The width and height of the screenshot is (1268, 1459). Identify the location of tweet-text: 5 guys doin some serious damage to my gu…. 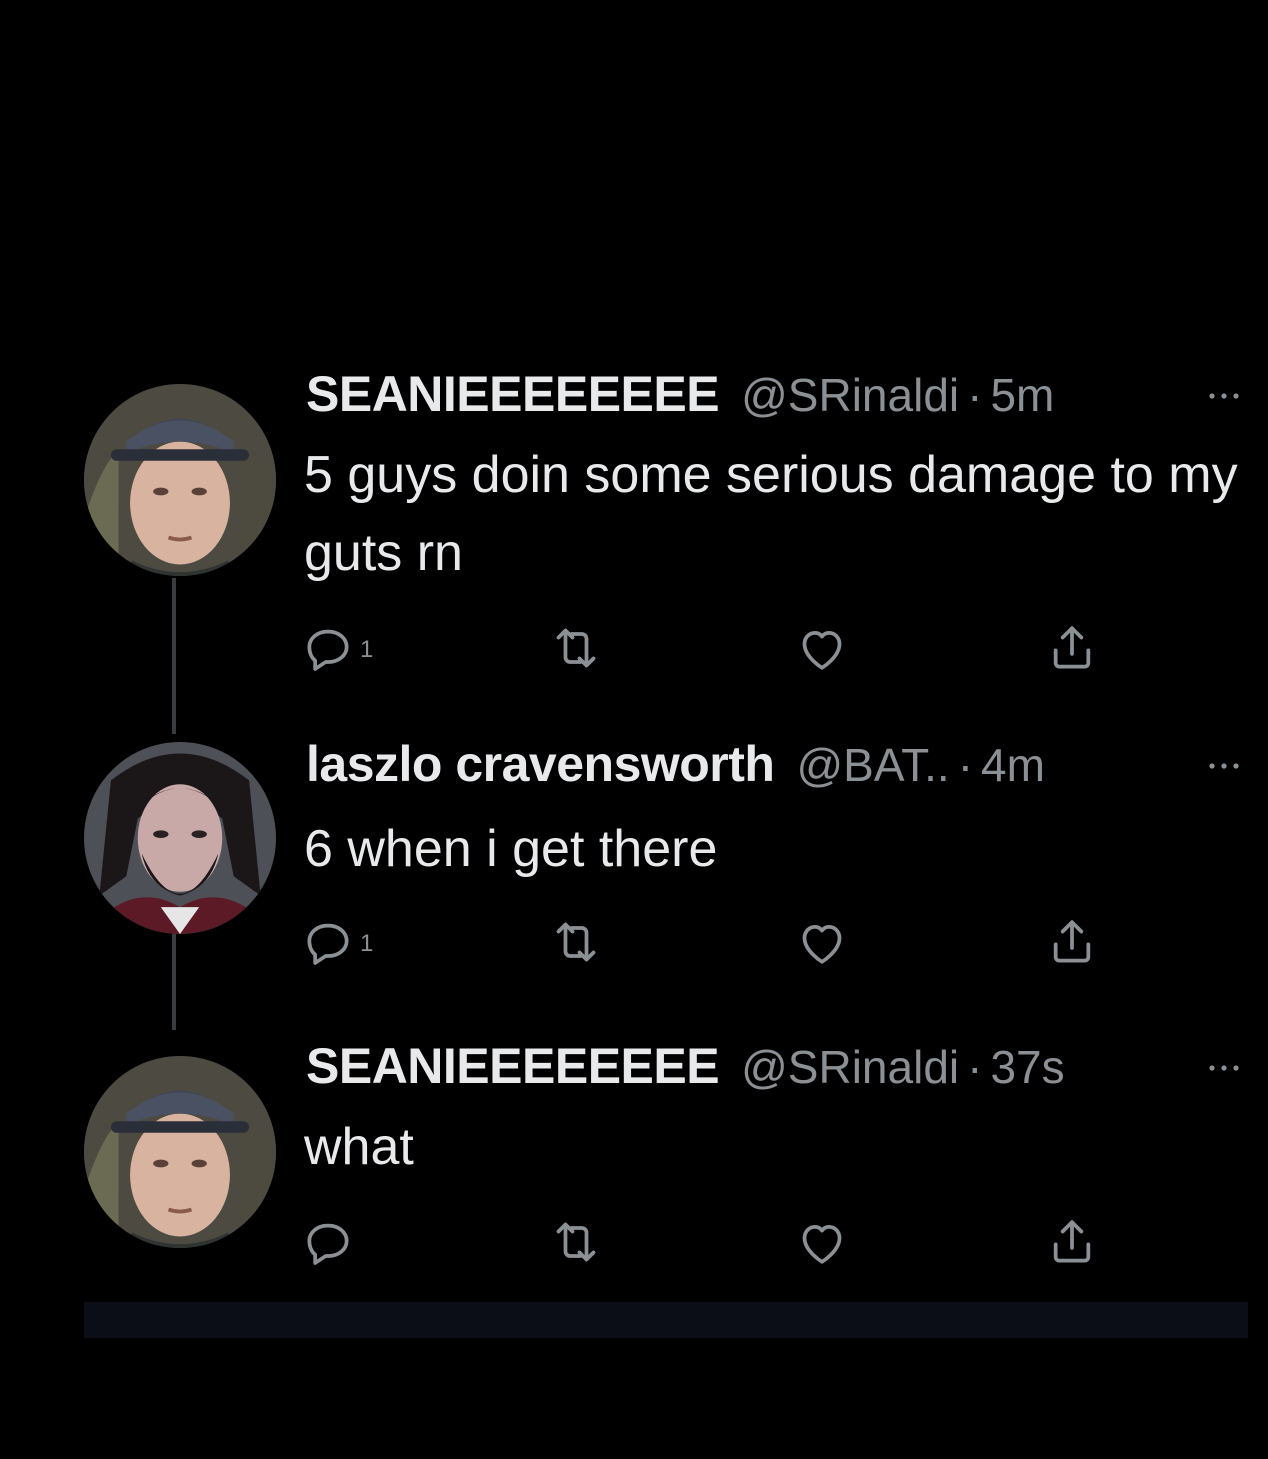
(771, 514).